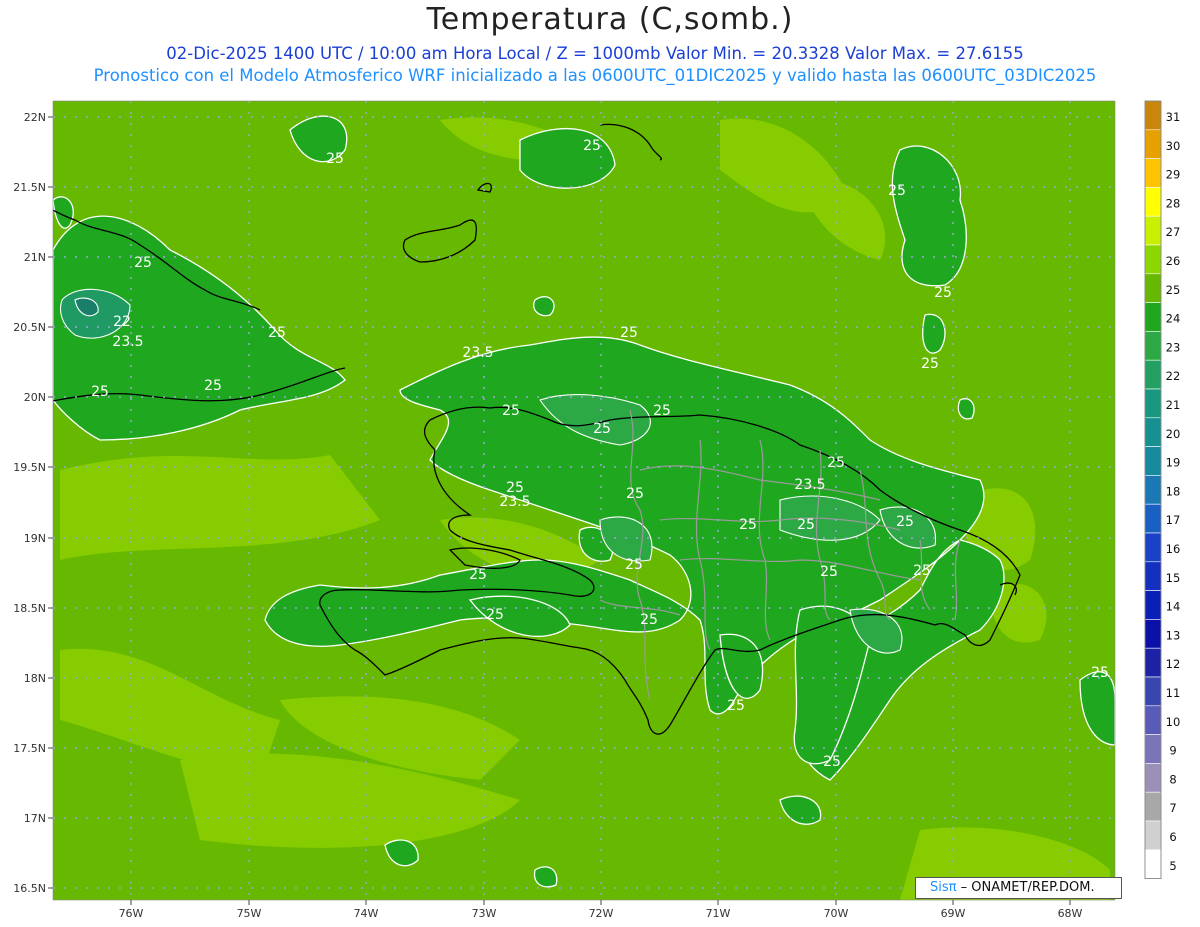 The height and width of the screenshot is (927, 1200). What do you see at coordinates (29, 327) in the screenshot?
I see `lat-tick-label: 20.5N` at bounding box center [29, 327].